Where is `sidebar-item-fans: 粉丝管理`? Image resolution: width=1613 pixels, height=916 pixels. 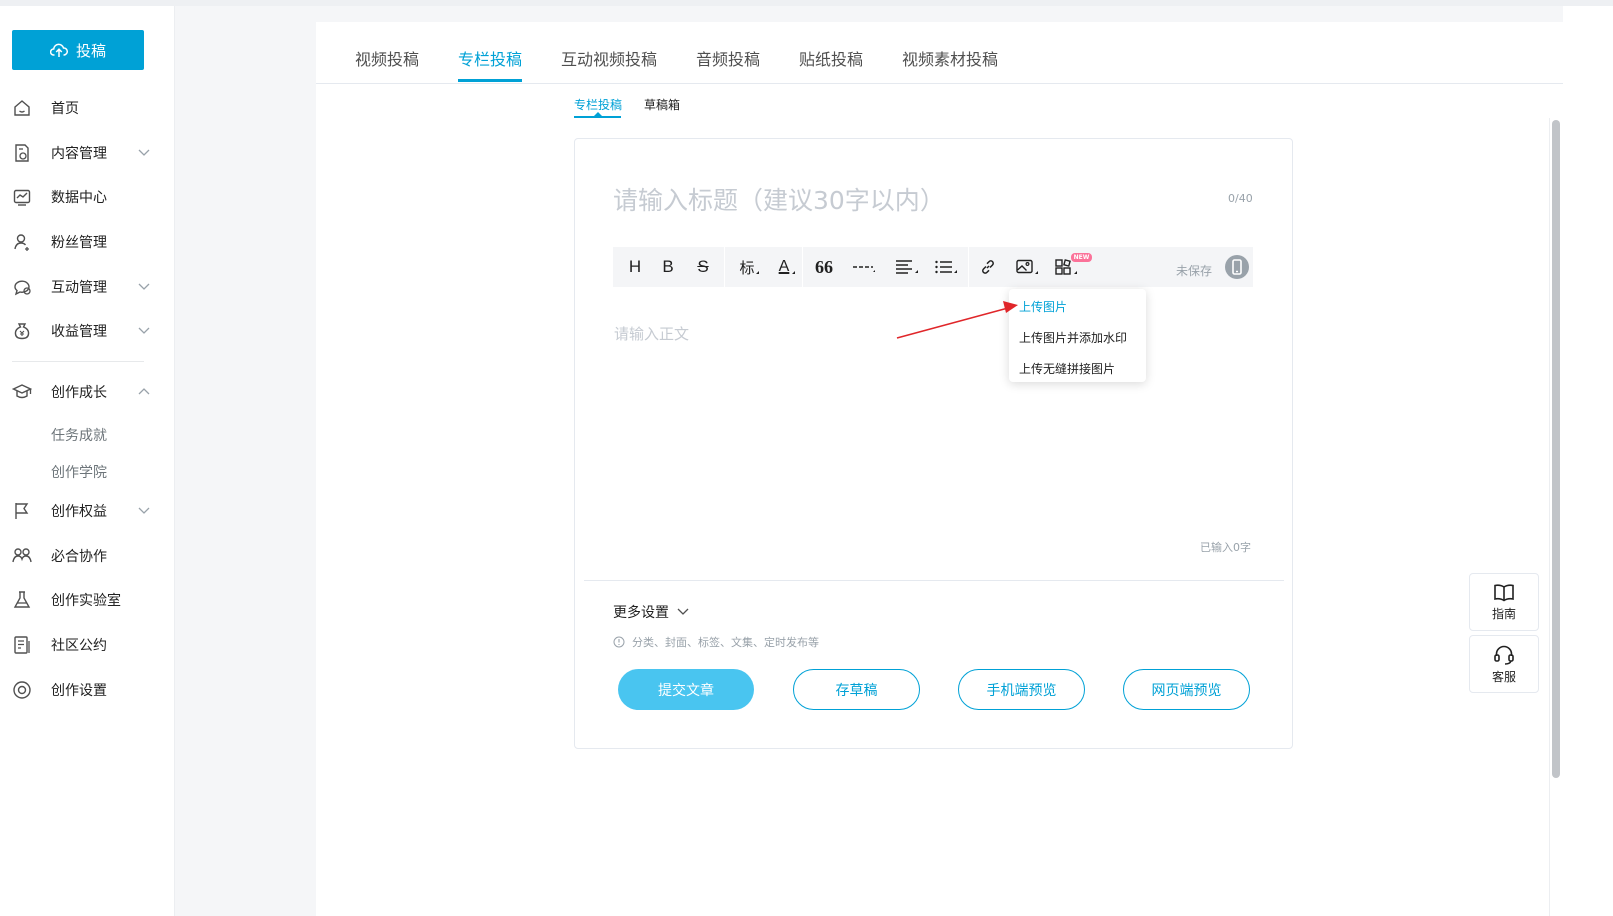 sidebar-item-fans: 粉丝管理 is located at coordinates (87, 242).